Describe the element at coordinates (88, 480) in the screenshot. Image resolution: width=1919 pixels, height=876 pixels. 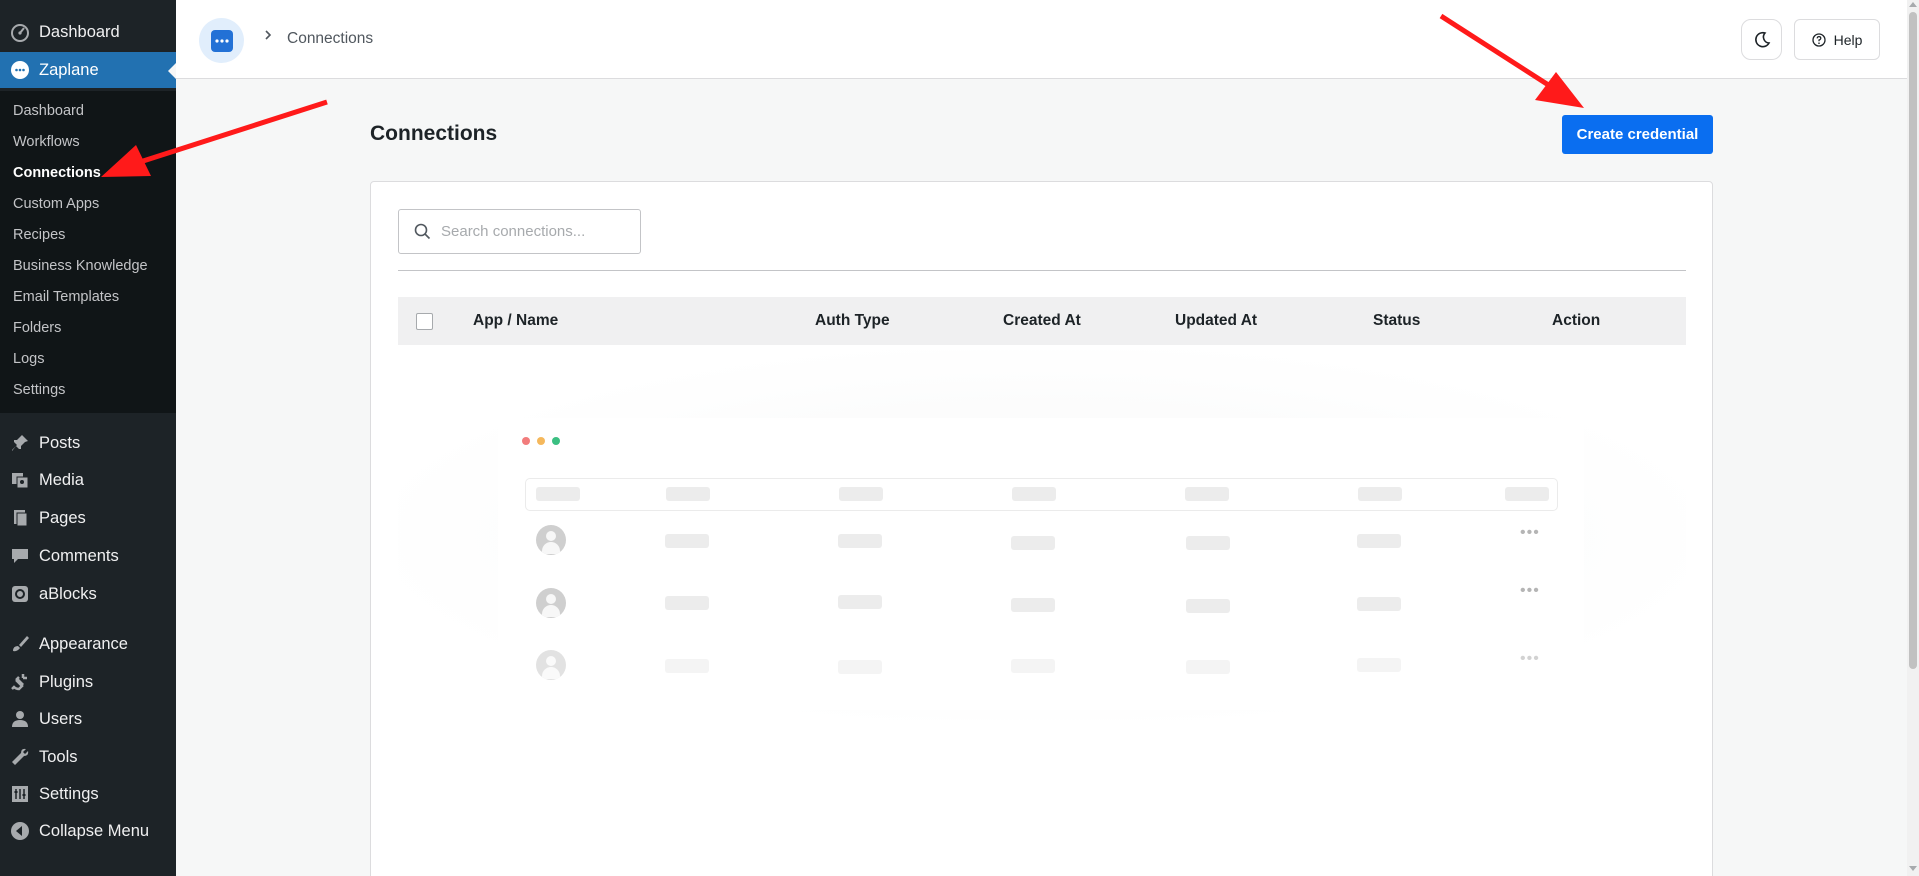
I see `menu-media: Media` at that location.